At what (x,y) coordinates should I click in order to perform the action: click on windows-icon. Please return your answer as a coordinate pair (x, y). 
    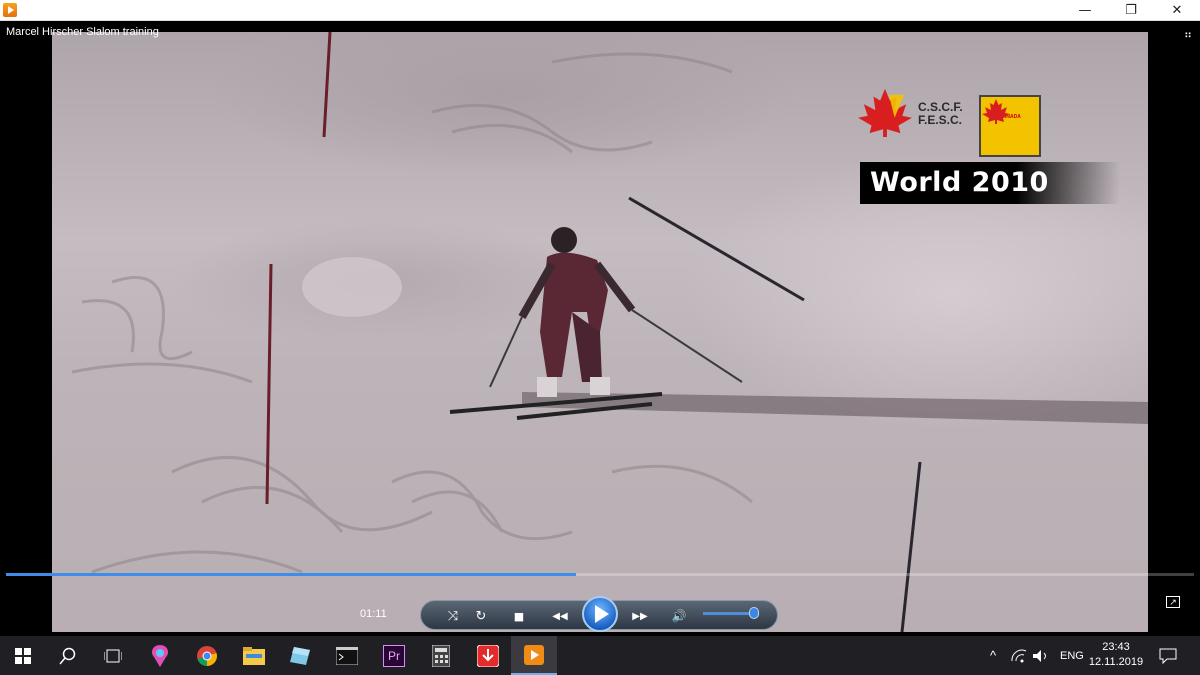
    Looking at the image, I should click on (23, 655).